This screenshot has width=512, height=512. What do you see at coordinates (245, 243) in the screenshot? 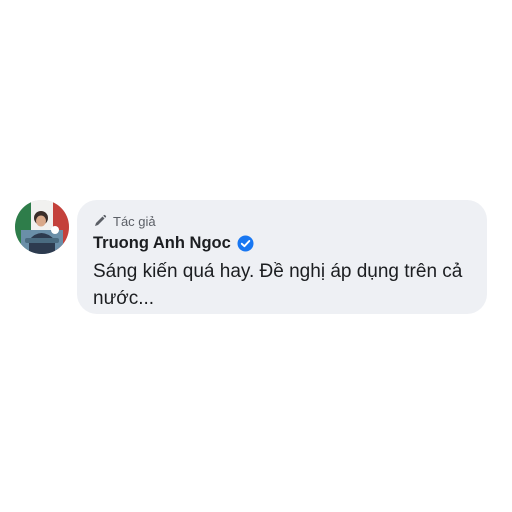
I see `verified-badge-icon` at bounding box center [245, 243].